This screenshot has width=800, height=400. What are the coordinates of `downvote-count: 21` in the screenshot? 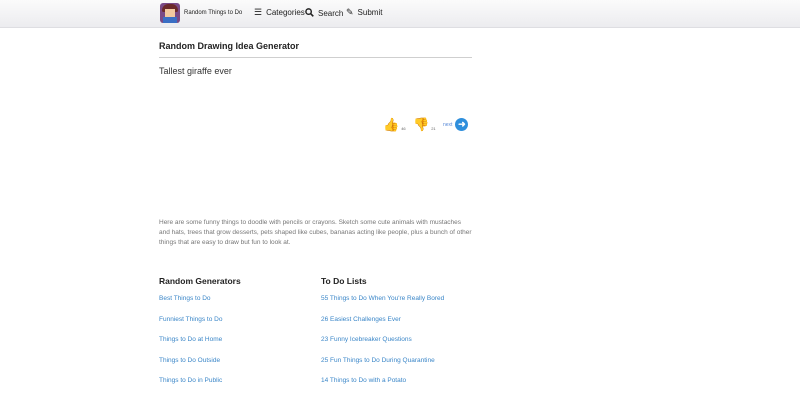 It's located at (433, 128).